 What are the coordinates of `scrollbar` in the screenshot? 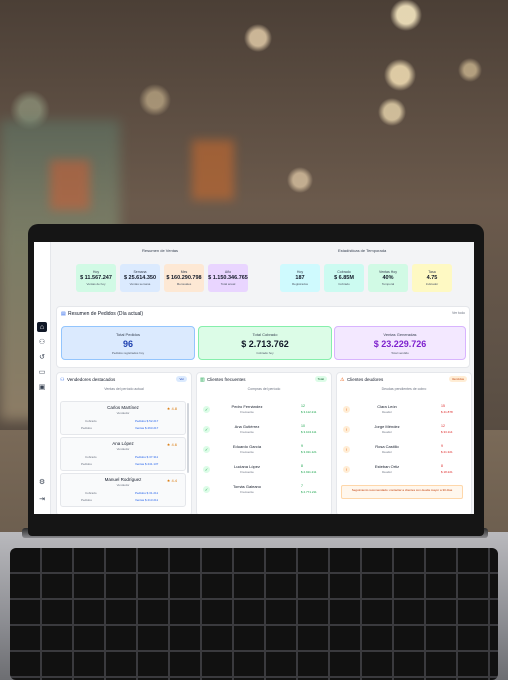 It's located at (188, 438).